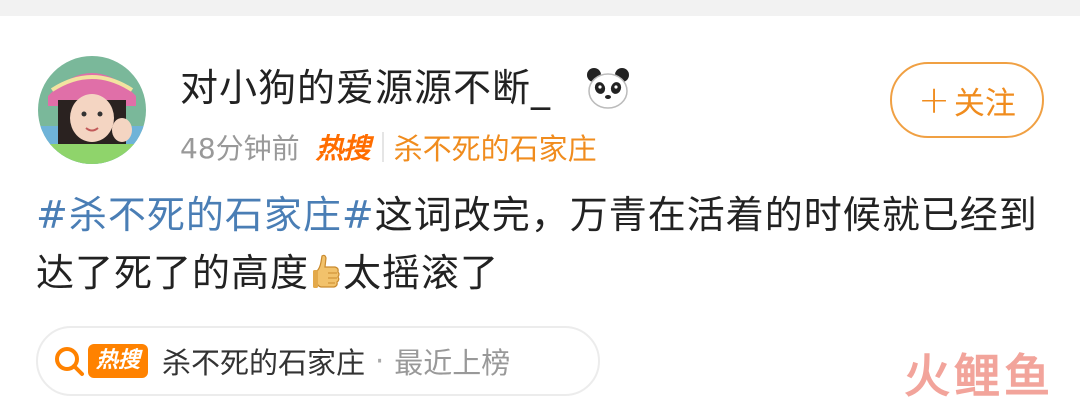 Image resolution: width=1080 pixels, height=414 pixels. I want to click on thumbs-up-icon, so click(326, 271).